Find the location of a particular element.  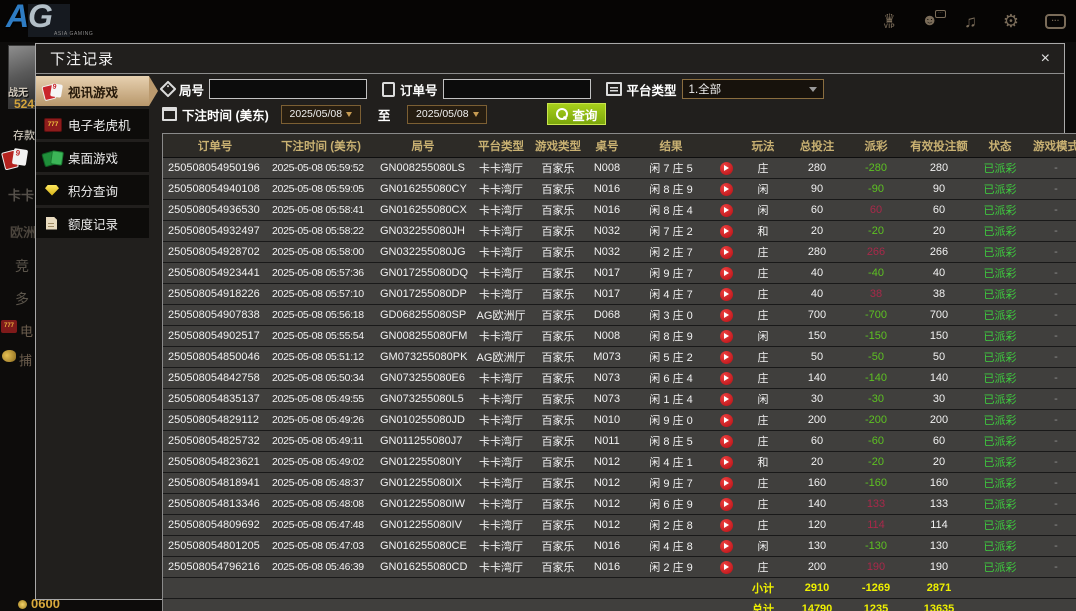

platform-select: 1.全部 is located at coordinates (752, 89).